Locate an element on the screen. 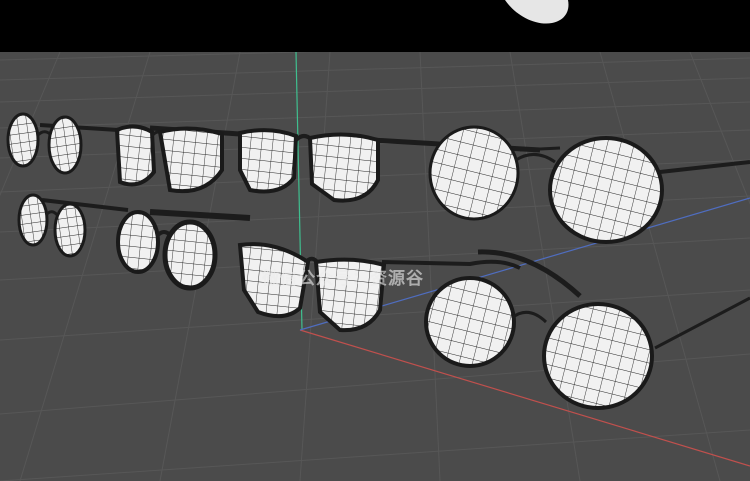 The width and height of the screenshot is (750, 481). temple-arm-rear is located at coordinates (540, 149).